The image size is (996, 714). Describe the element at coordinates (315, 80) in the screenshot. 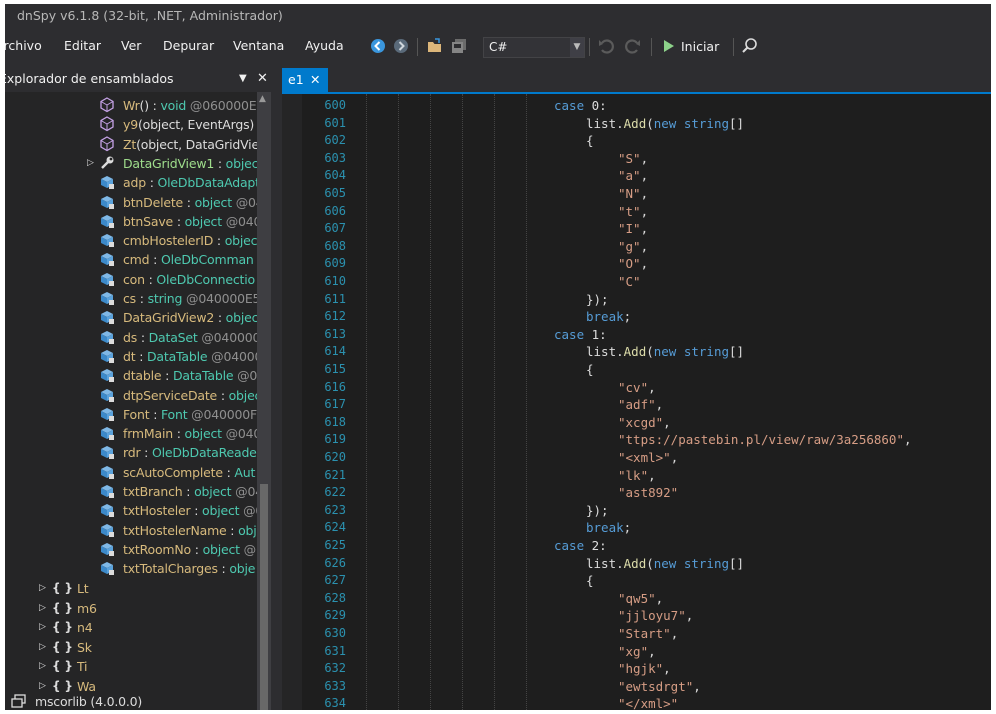

I see `tab-close-icon: ✕` at that location.